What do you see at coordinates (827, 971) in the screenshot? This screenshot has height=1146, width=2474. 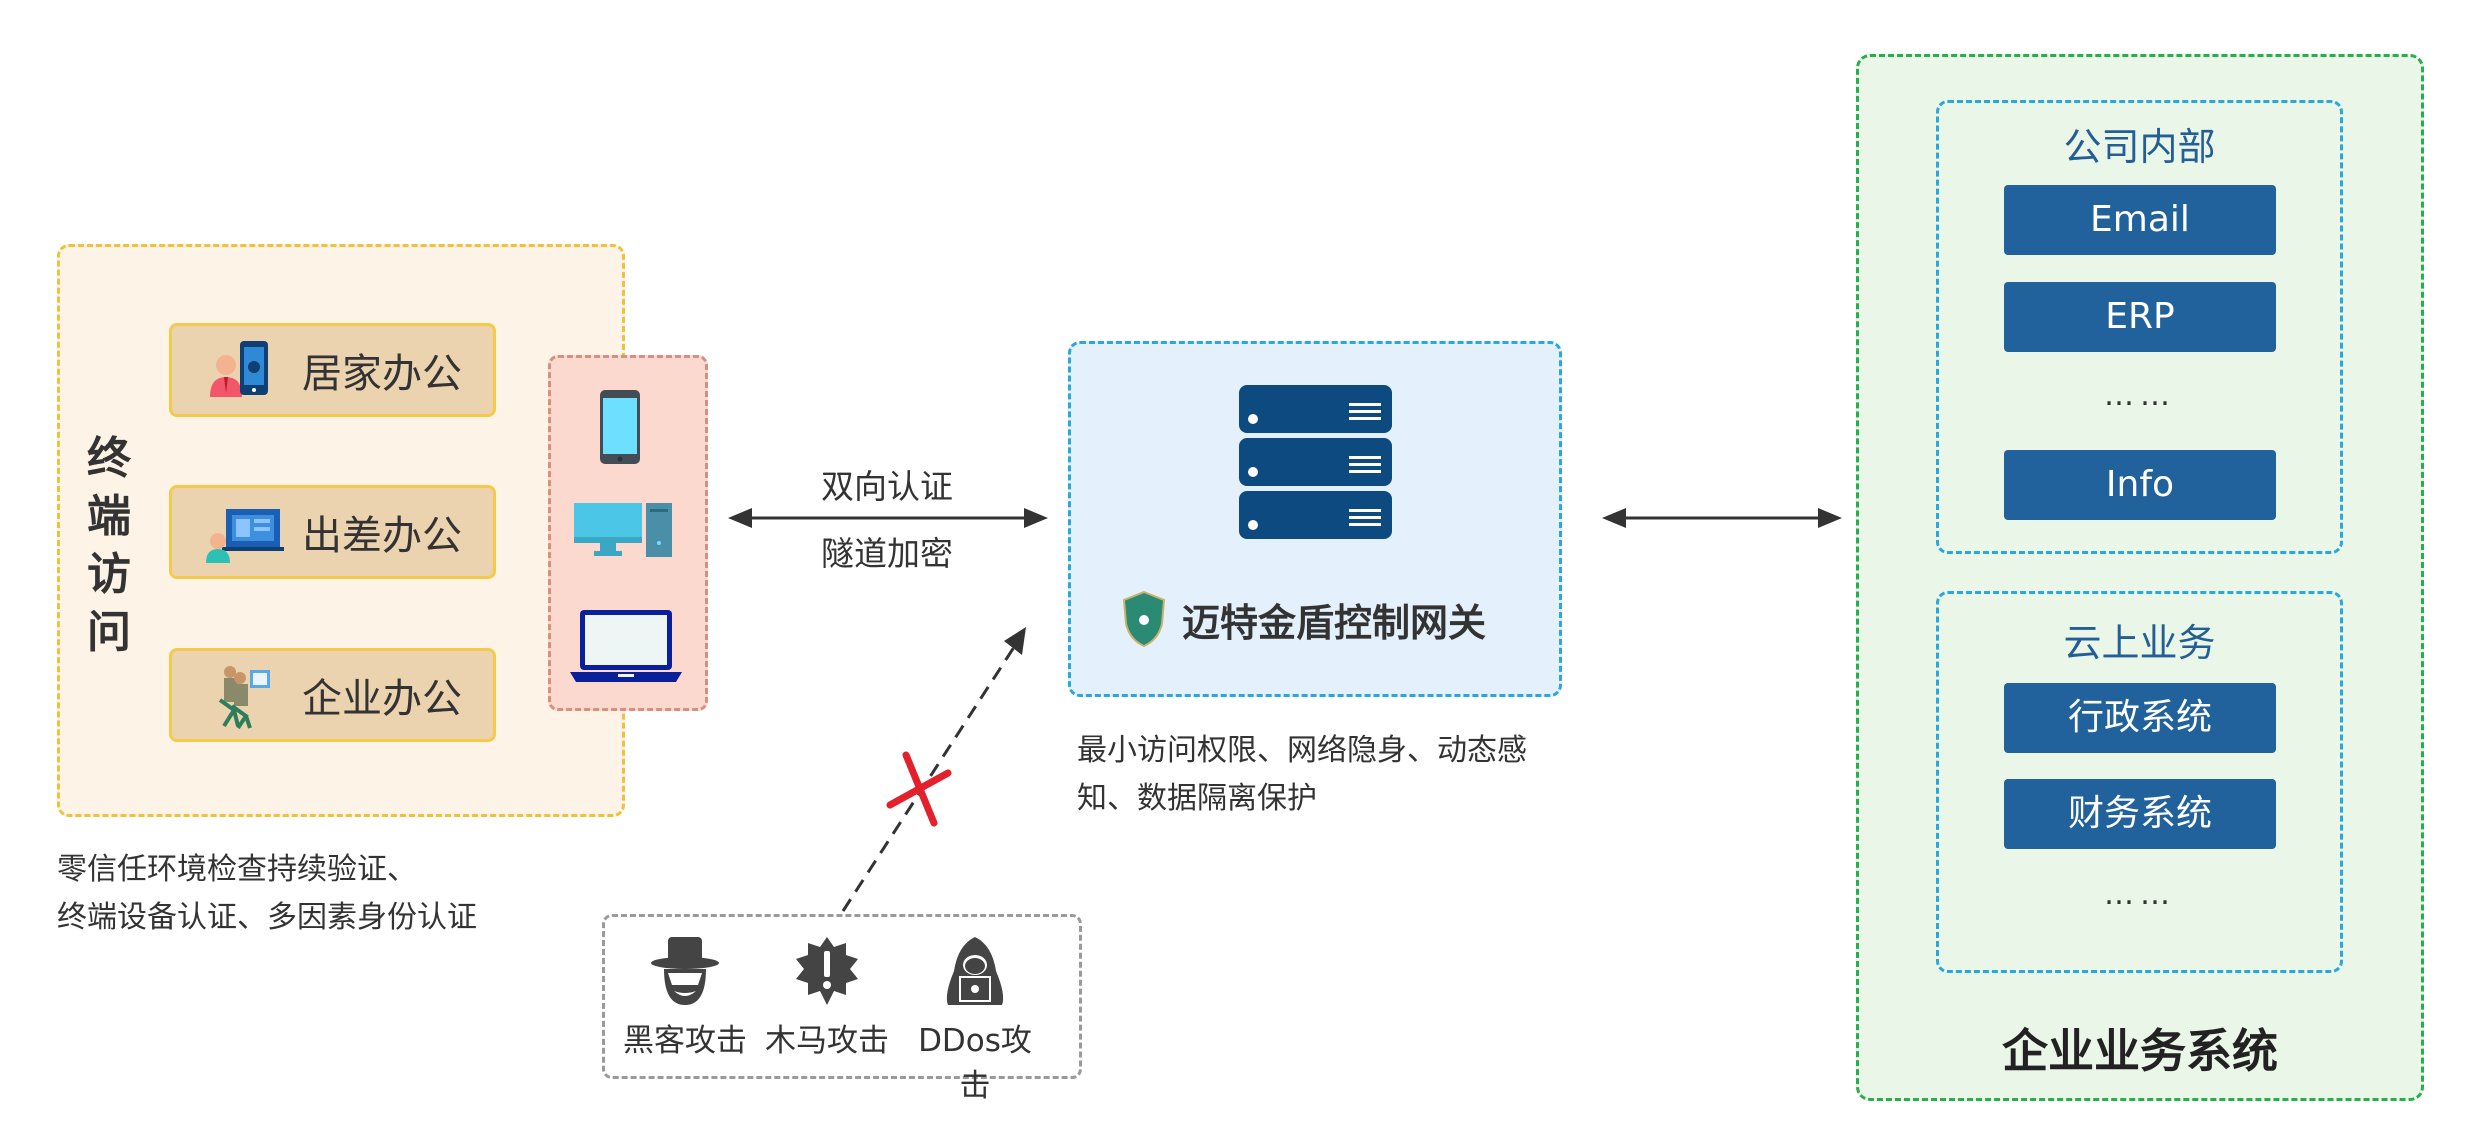 I see `trojan-alert-icon` at bounding box center [827, 971].